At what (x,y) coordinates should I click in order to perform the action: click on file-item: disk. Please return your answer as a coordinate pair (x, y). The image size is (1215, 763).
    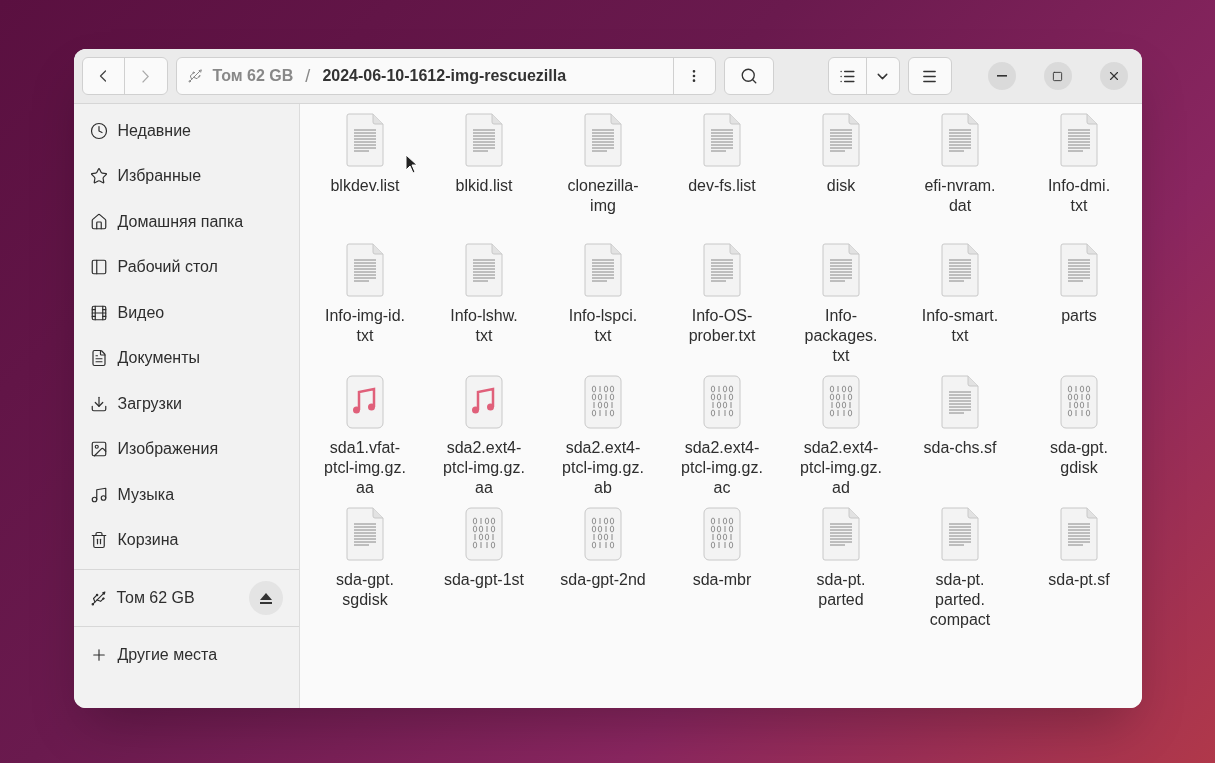
    Looking at the image, I should click on (841, 173).